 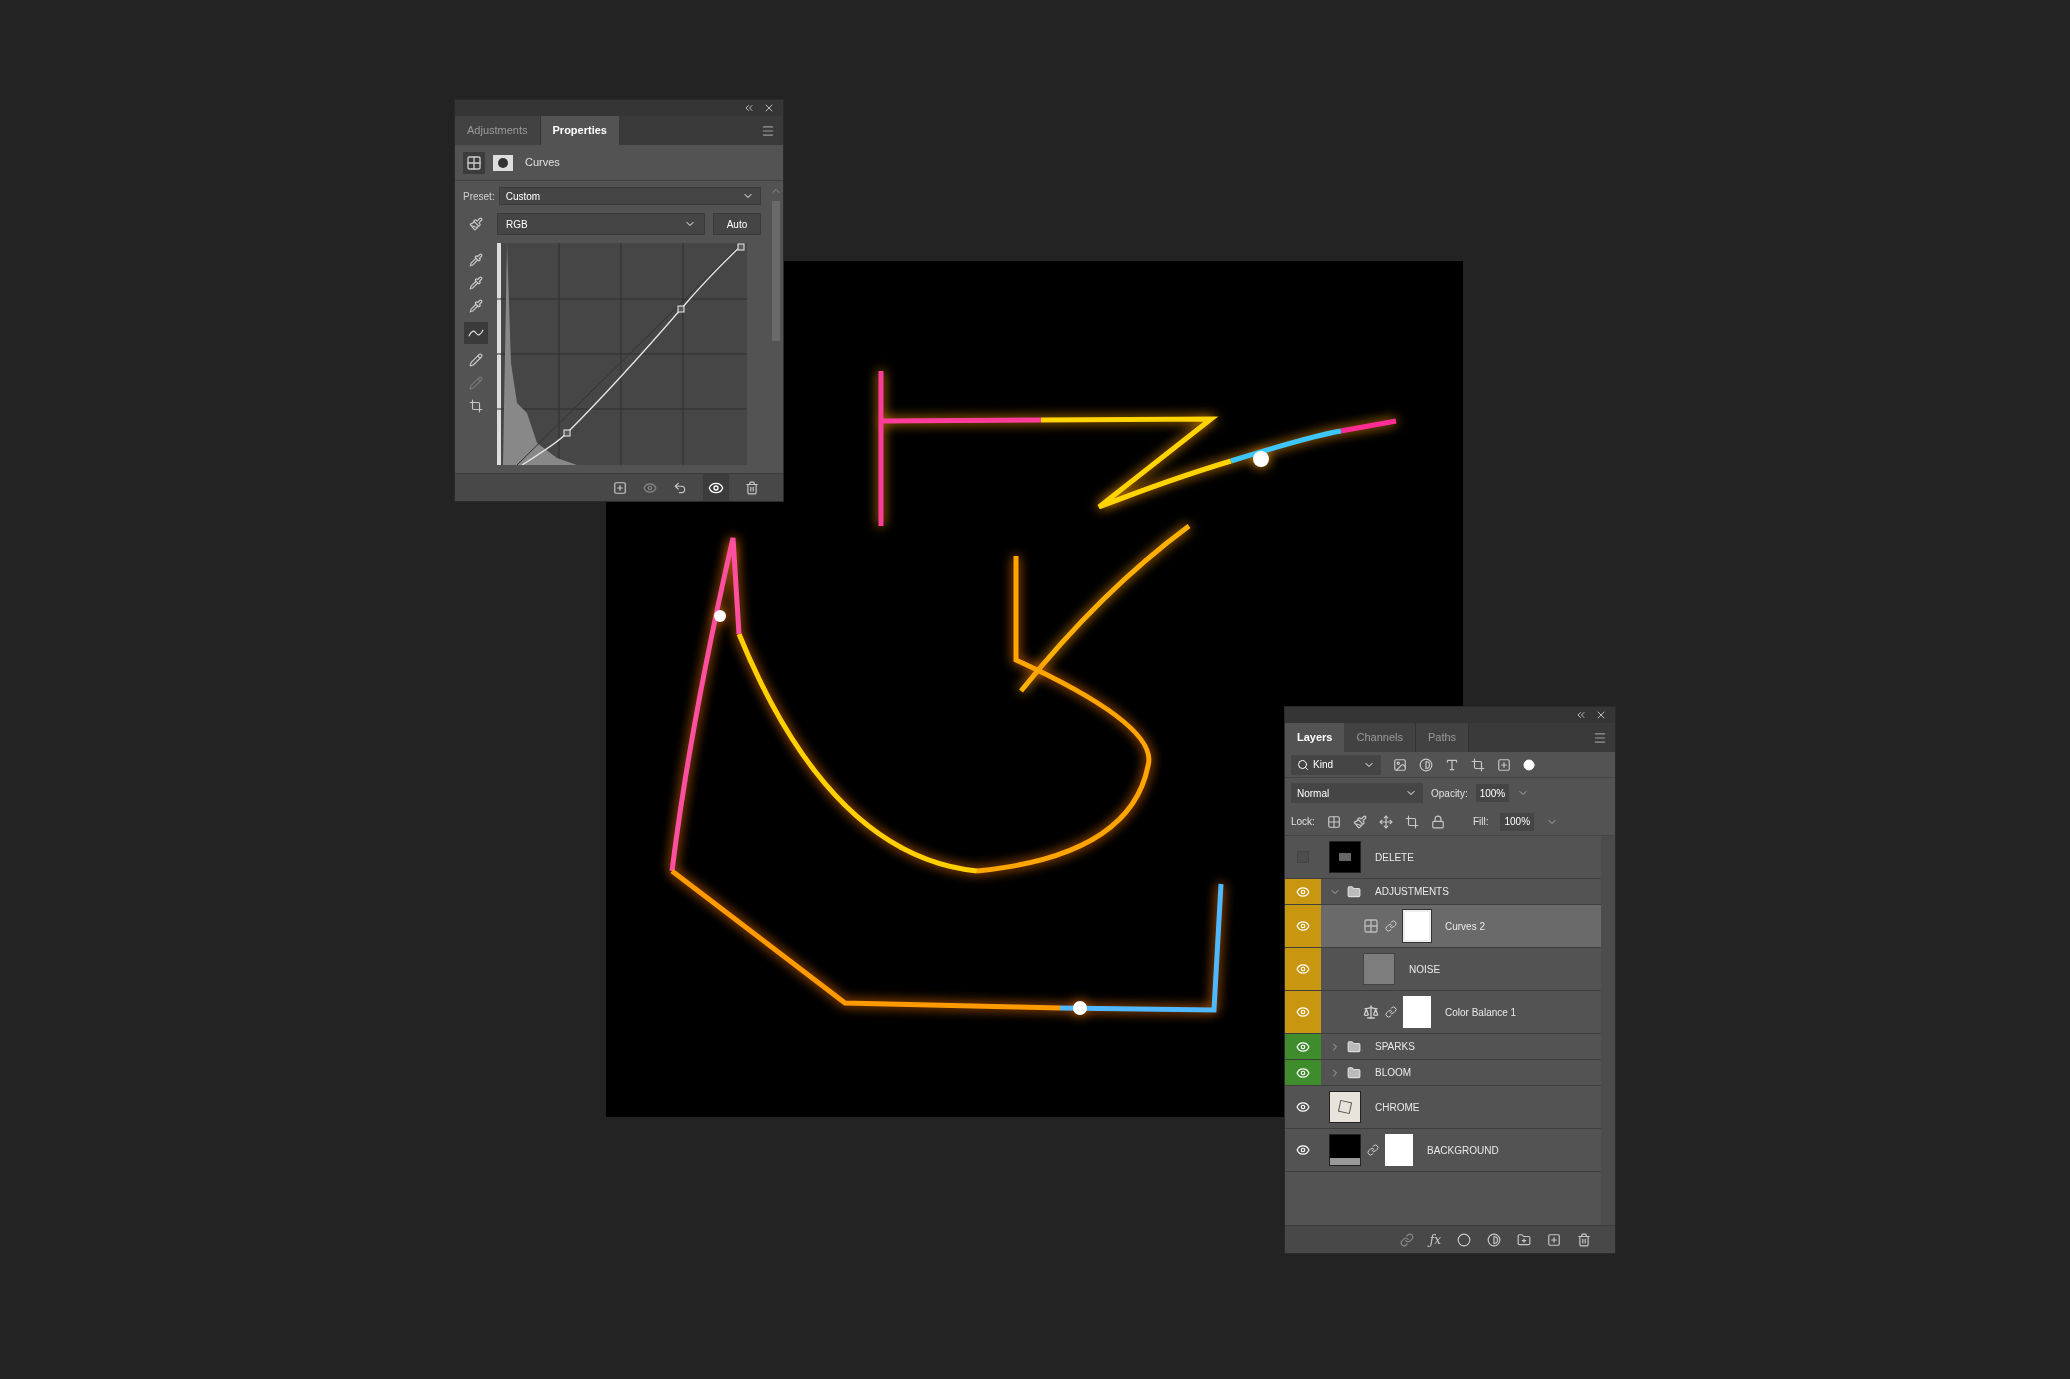 What do you see at coordinates (1323, 765) in the screenshot?
I see `filter-value: Kind` at bounding box center [1323, 765].